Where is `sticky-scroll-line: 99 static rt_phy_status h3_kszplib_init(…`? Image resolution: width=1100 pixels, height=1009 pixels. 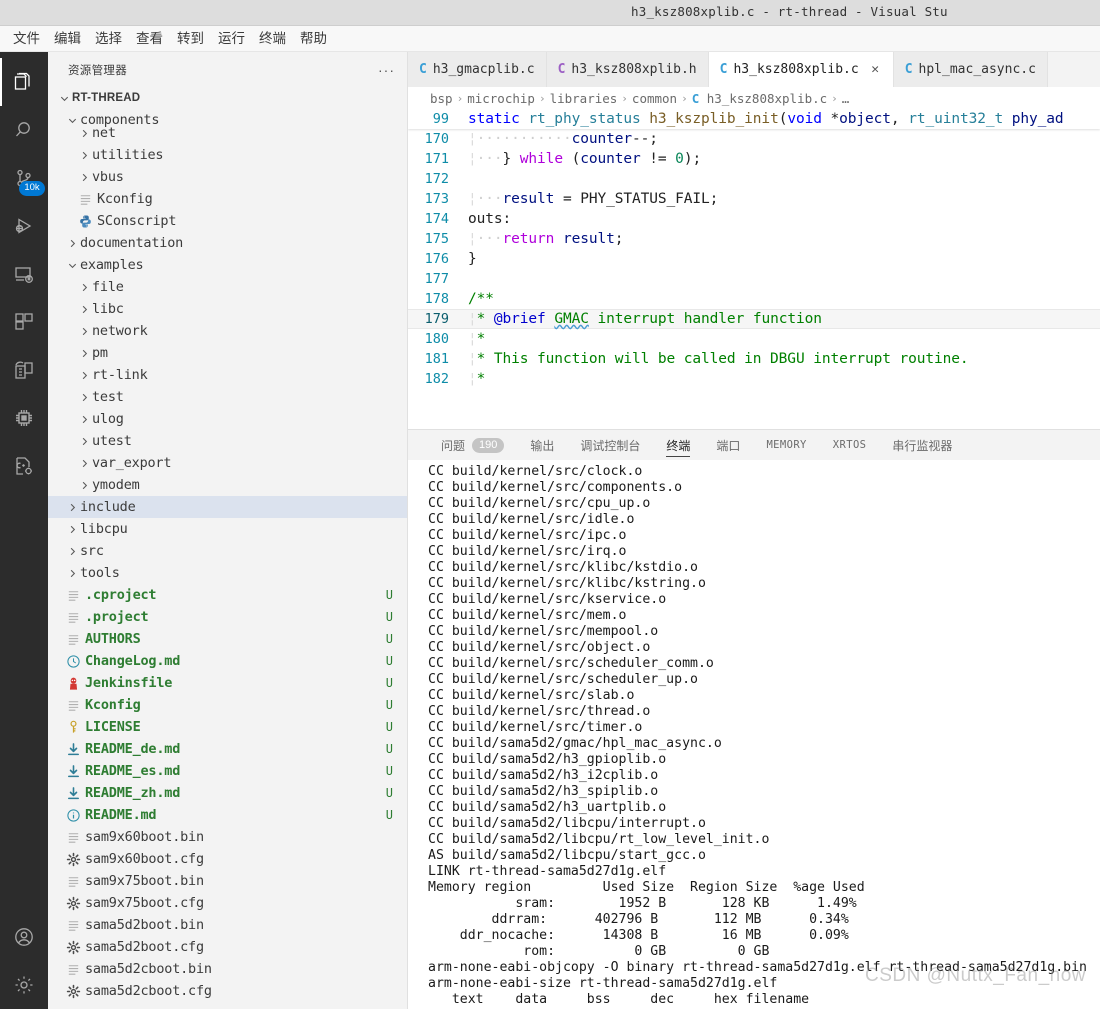 sticky-scroll-line: 99 static rt_phy_status h3_kszplib_init(… is located at coordinates (754, 119).